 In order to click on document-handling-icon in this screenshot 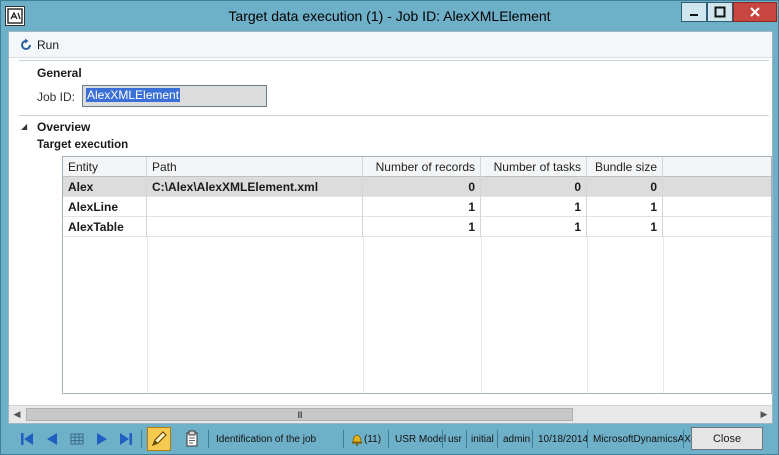, I will do `click(192, 439)`.